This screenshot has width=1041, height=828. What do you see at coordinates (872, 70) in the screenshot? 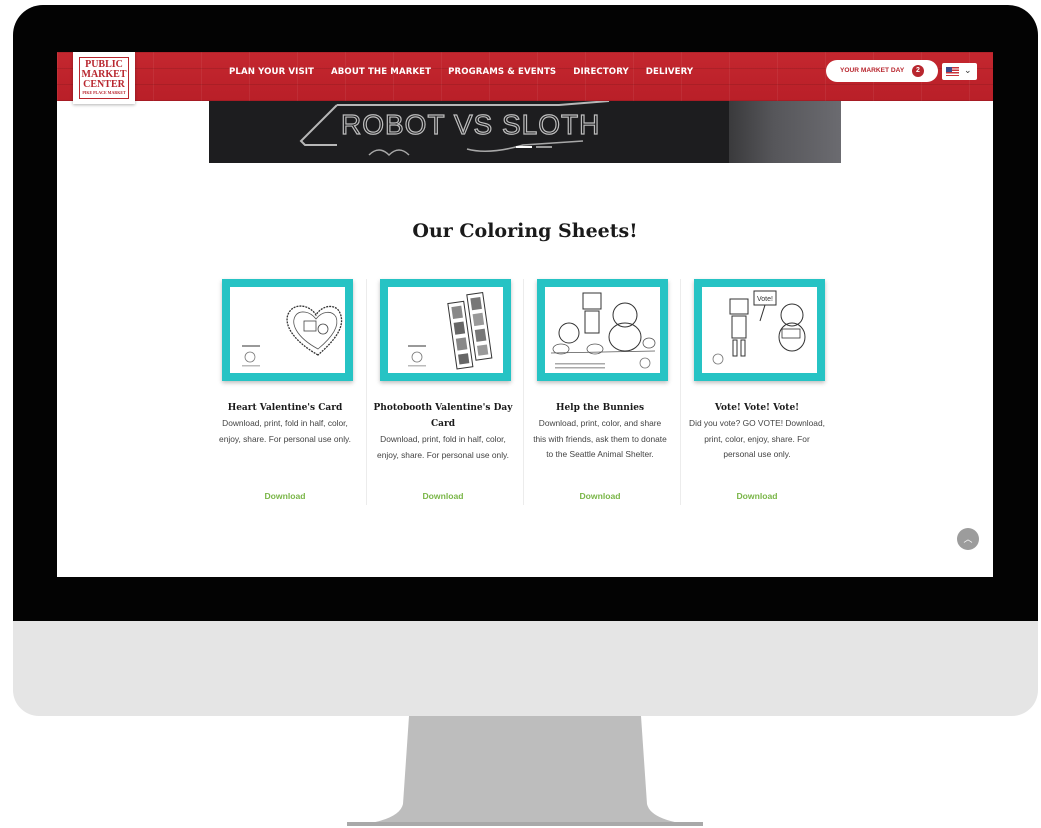
I see `market-day-label: YOUR MARKET DAY` at bounding box center [872, 70].